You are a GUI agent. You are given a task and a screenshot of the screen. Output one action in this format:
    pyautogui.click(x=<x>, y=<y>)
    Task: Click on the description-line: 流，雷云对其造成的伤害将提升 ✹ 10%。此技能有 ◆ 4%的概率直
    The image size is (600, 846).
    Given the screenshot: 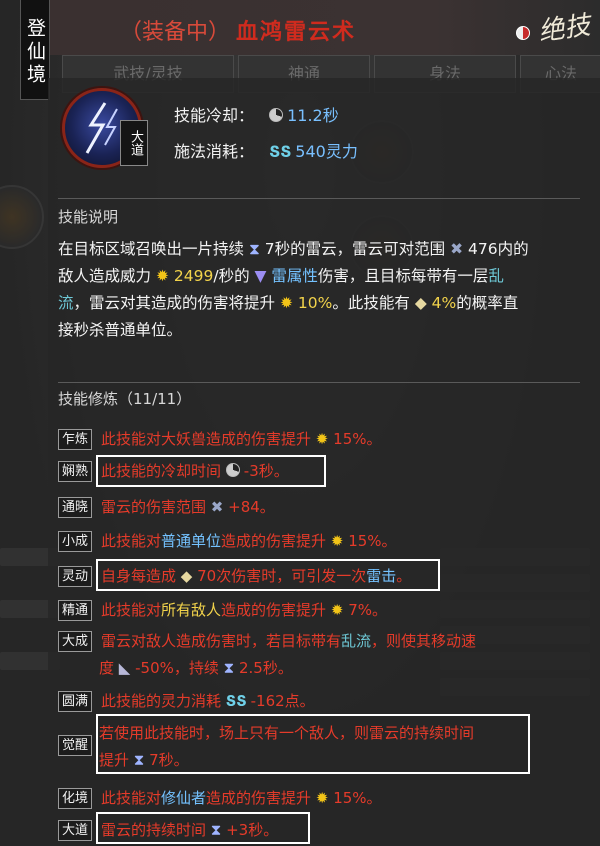 What is the action you would take?
    pyautogui.click(x=288, y=303)
    